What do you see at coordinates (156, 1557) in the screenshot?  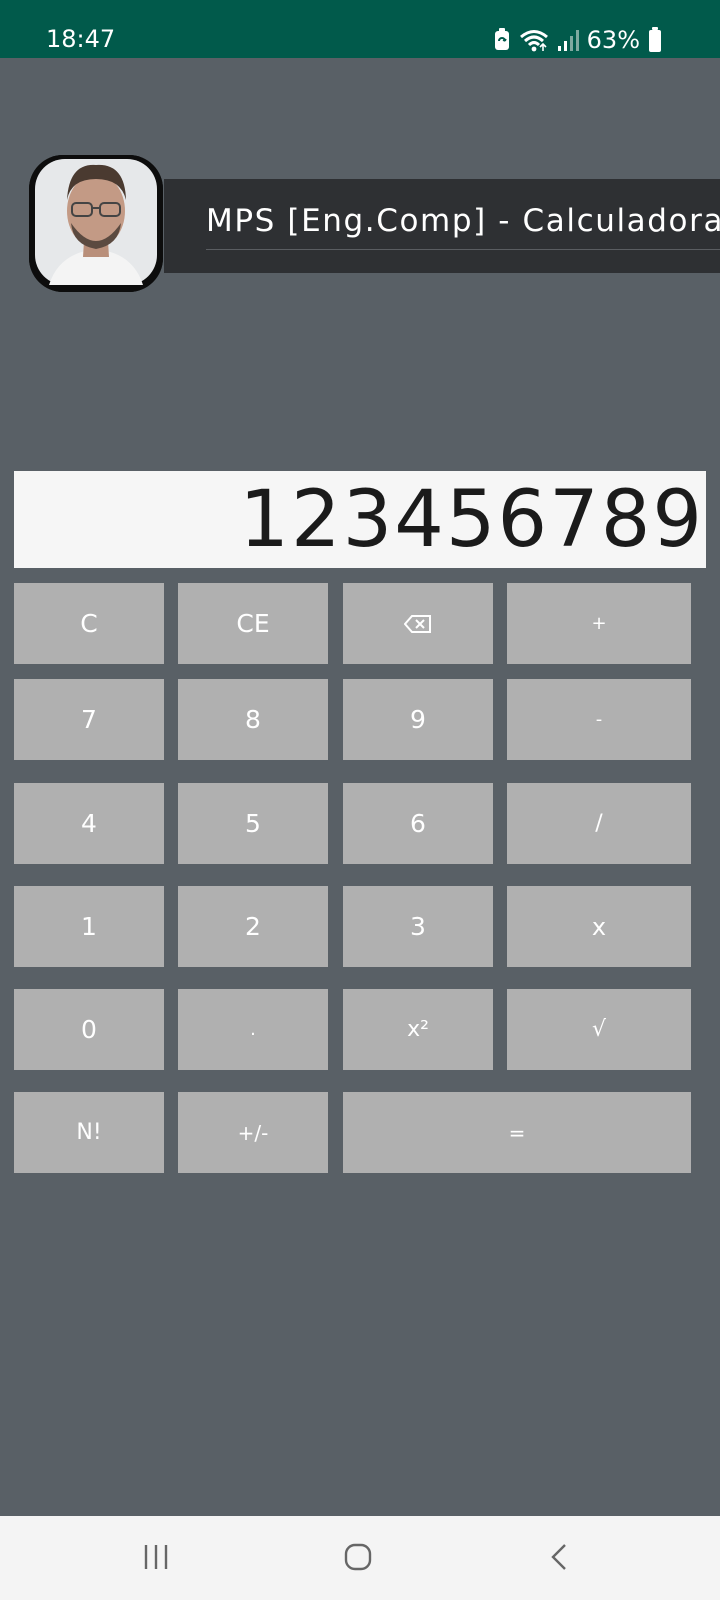 I see `recent-apps-icon` at bounding box center [156, 1557].